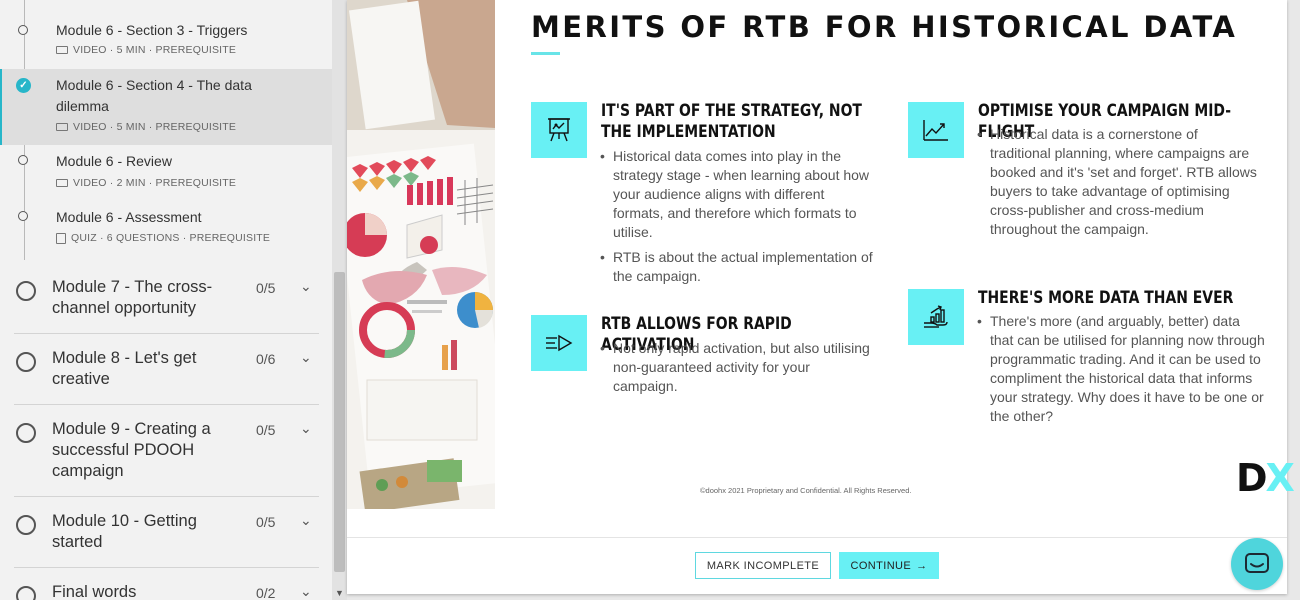 This screenshot has height=600, width=1300. What do you see at coordinates (936, 130) in the screenshot?
I see `line-chart-icon` at bounding box center [936, 130].